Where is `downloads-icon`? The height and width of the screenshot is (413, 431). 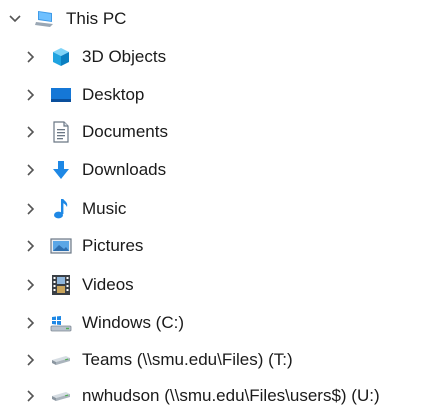 downloads-icon is located at coordinates (61, 170).